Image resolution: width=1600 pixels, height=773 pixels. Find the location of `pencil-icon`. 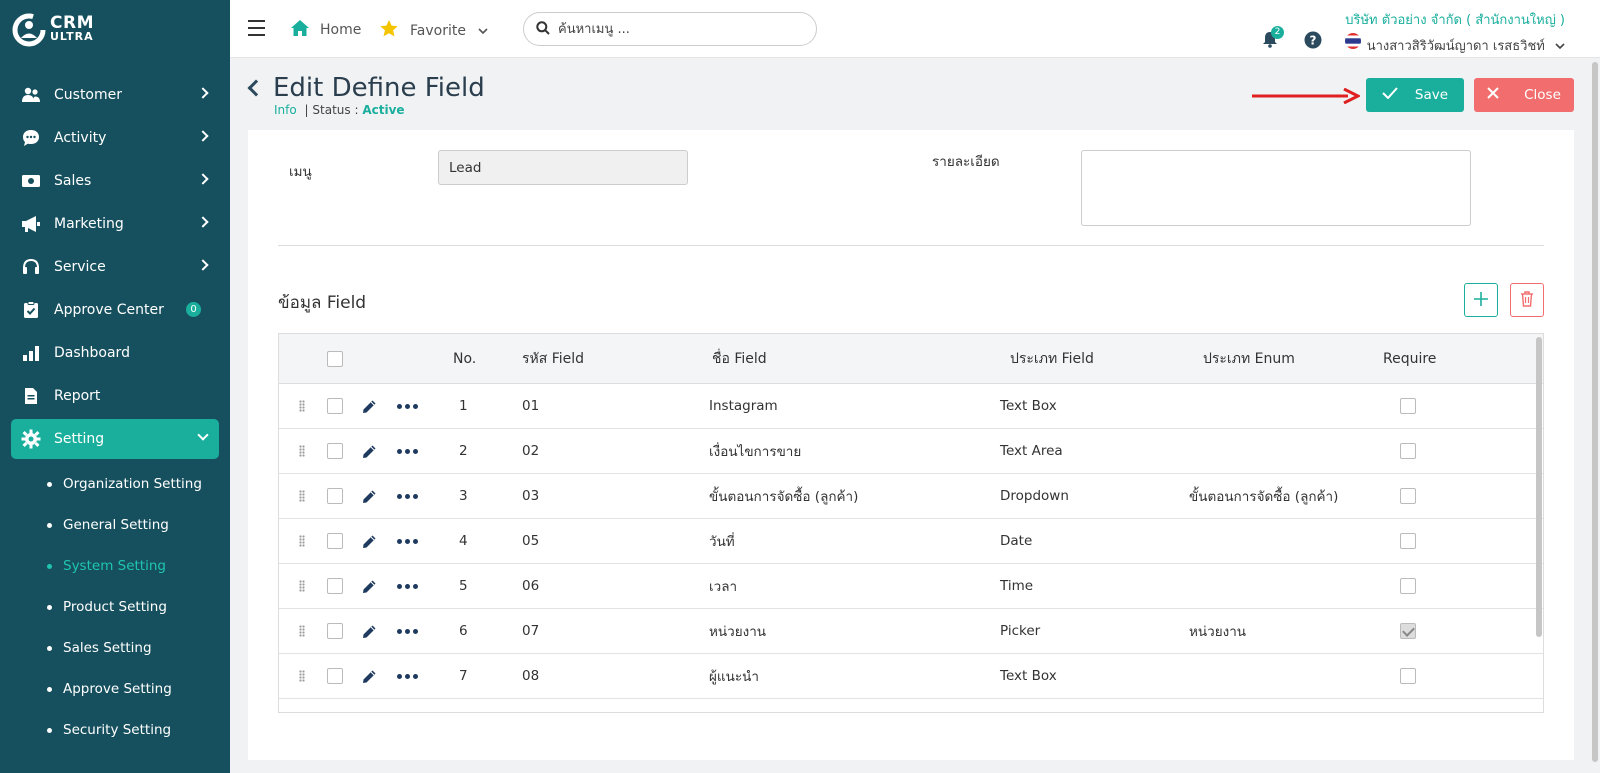

pencil-icon is located at coordinates (369, 406).